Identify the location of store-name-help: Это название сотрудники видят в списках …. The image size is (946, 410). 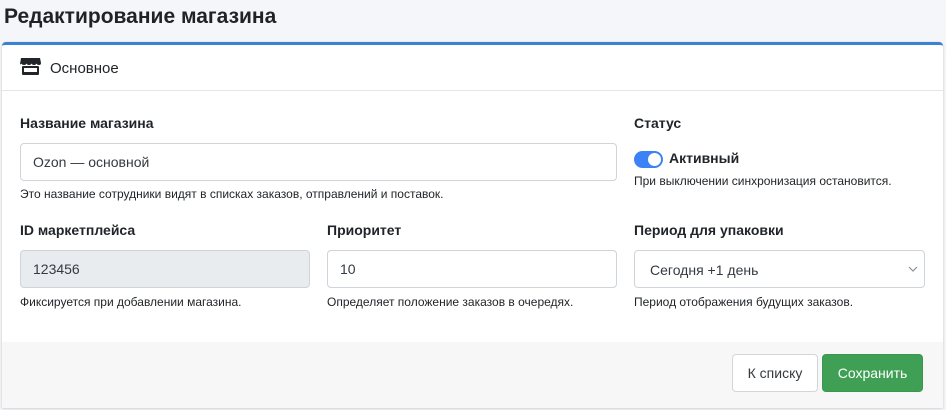
(232, 194).